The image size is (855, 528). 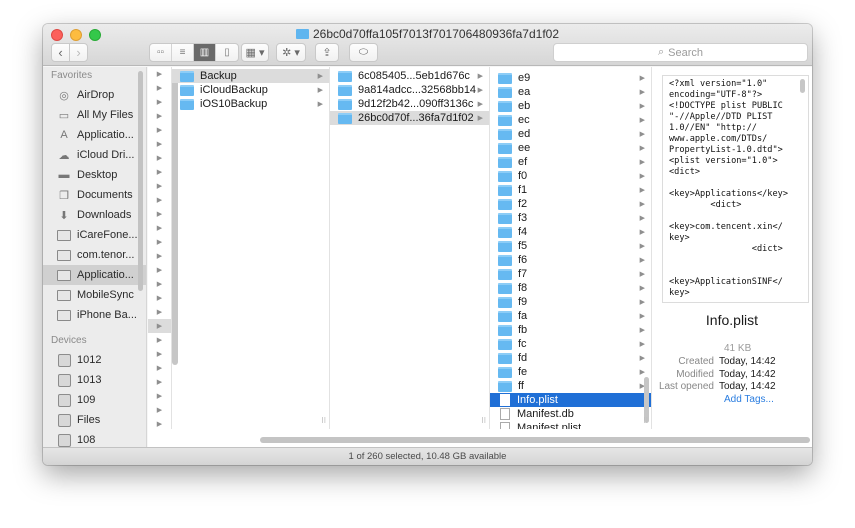 What do you see at coordinates (570, 372) in the screenshot?
I see `folder-row: fe ▶` at bounding box center [570, 372].